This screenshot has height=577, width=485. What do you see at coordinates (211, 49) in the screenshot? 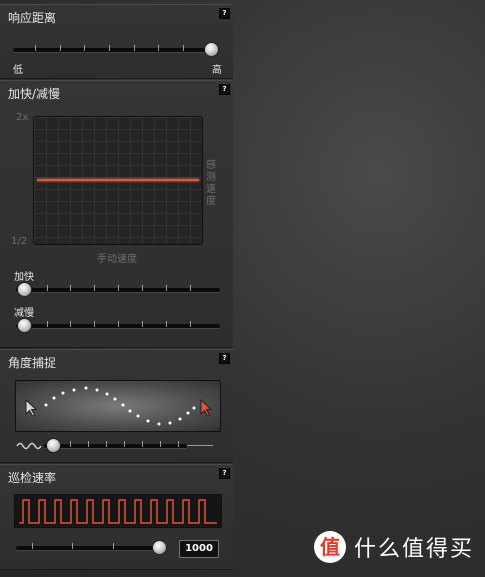
I see `response-distance-slider-knob` at bounding box center [211, 49].